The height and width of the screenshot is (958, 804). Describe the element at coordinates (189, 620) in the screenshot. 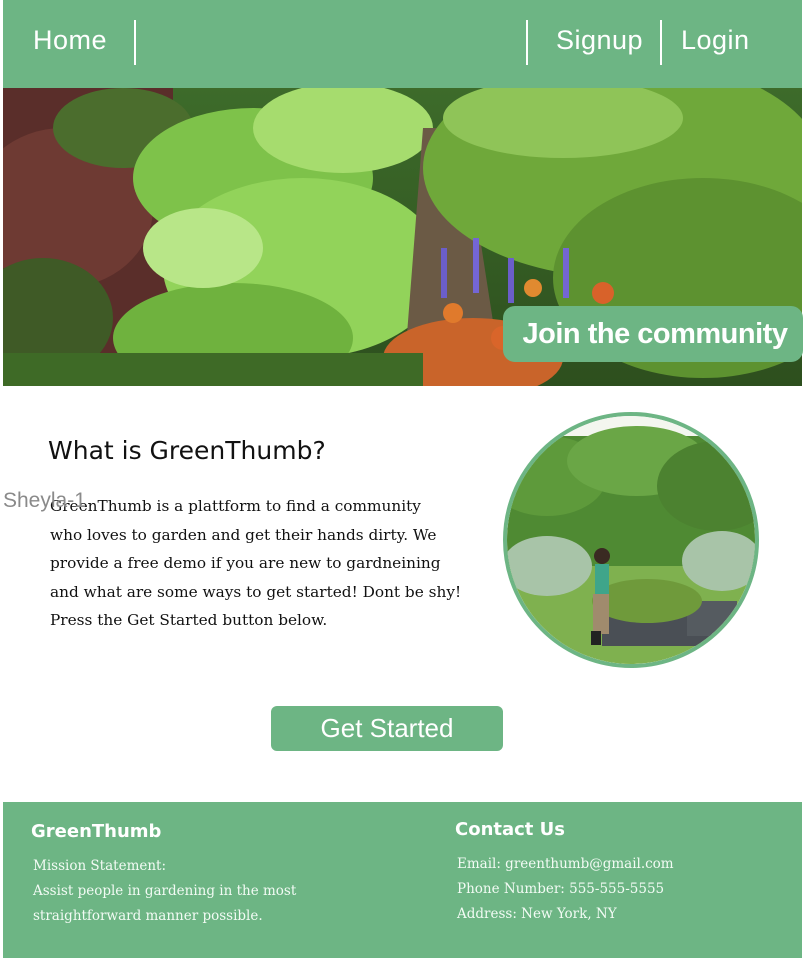

I see `about-line: Press the Get Started button below.` at that location.